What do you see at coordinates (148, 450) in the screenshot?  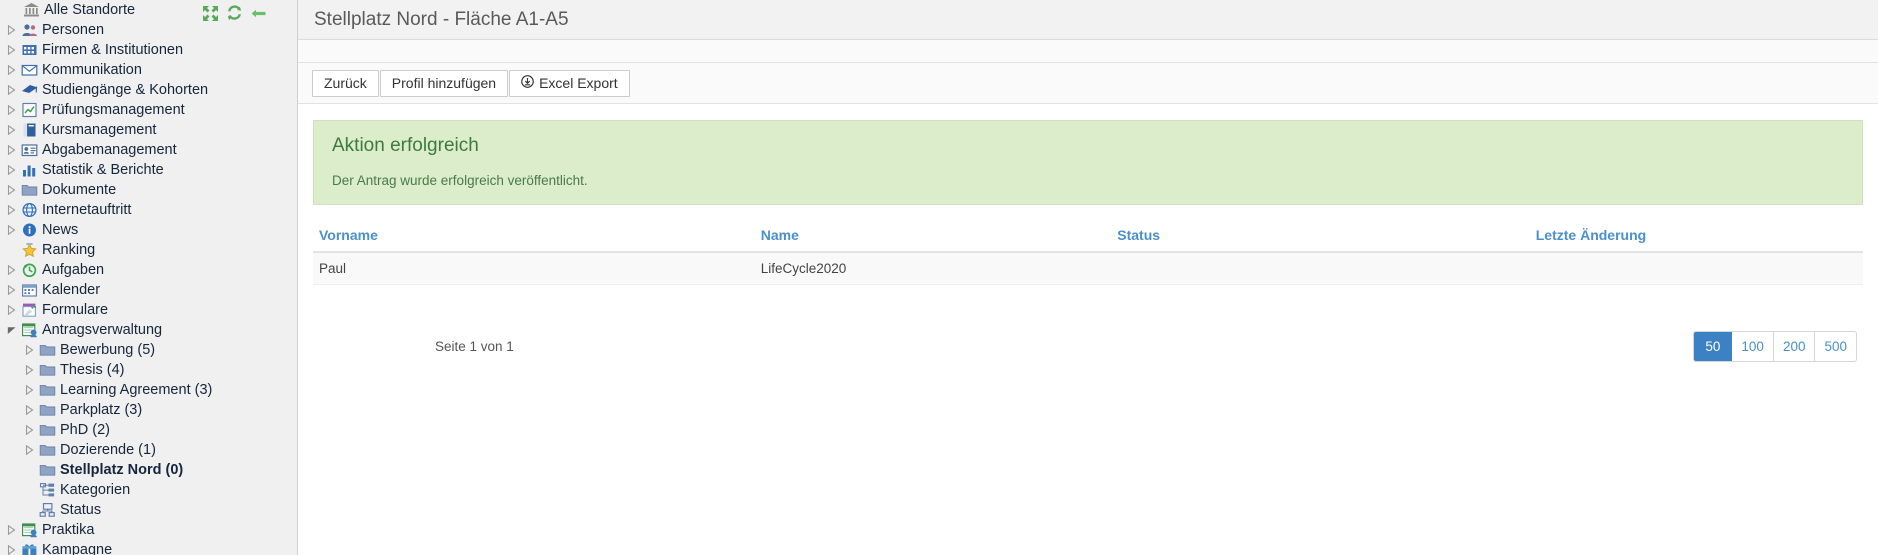 I see `sidebar-item-dozierende-1: Dozierende (1)` at bounding box center [148, 450].